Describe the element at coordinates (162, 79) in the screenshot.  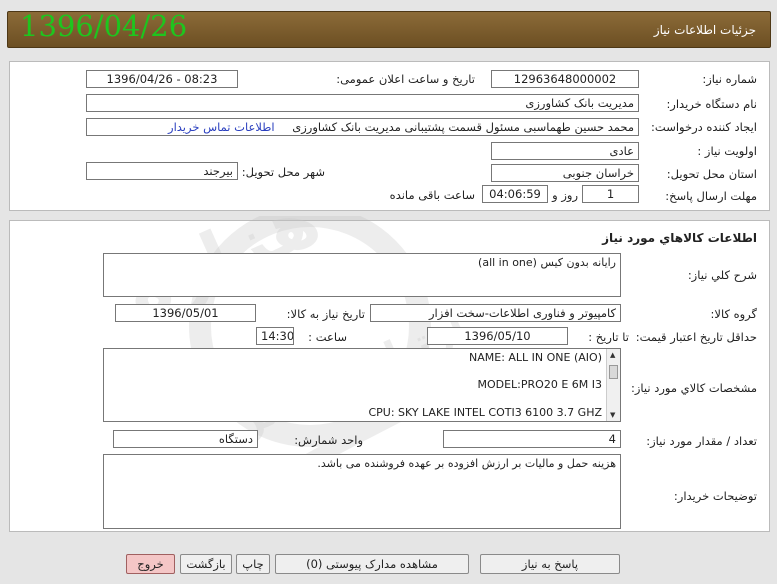
I see `announce-field: 1396/04/26 - 08:23` at that location.